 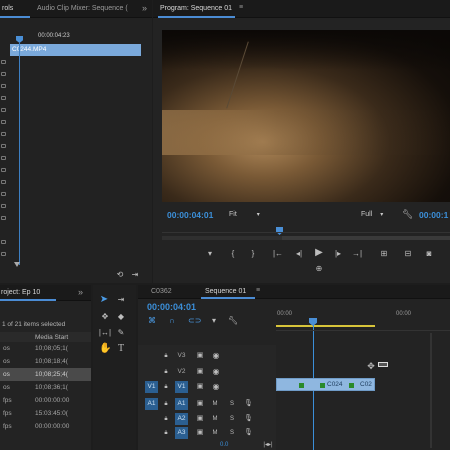 What do you see at coordinates (121, 349) in the screenshot?
I see `type-tool-icon: T` at bounding box center [121, 349].